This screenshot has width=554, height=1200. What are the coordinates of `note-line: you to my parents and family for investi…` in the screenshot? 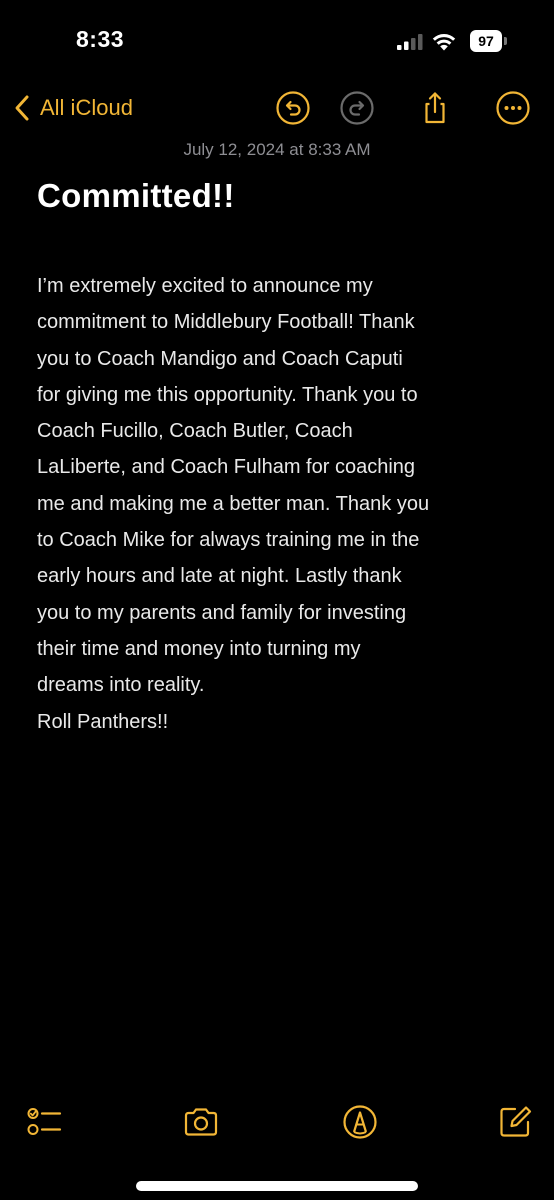 It's located at (222, 612).